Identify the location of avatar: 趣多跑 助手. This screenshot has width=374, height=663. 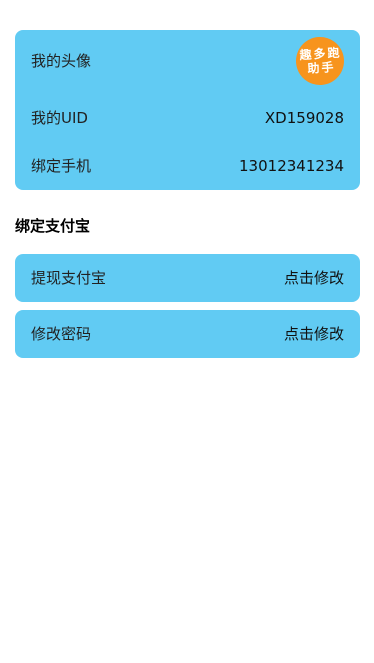
(320, 61).